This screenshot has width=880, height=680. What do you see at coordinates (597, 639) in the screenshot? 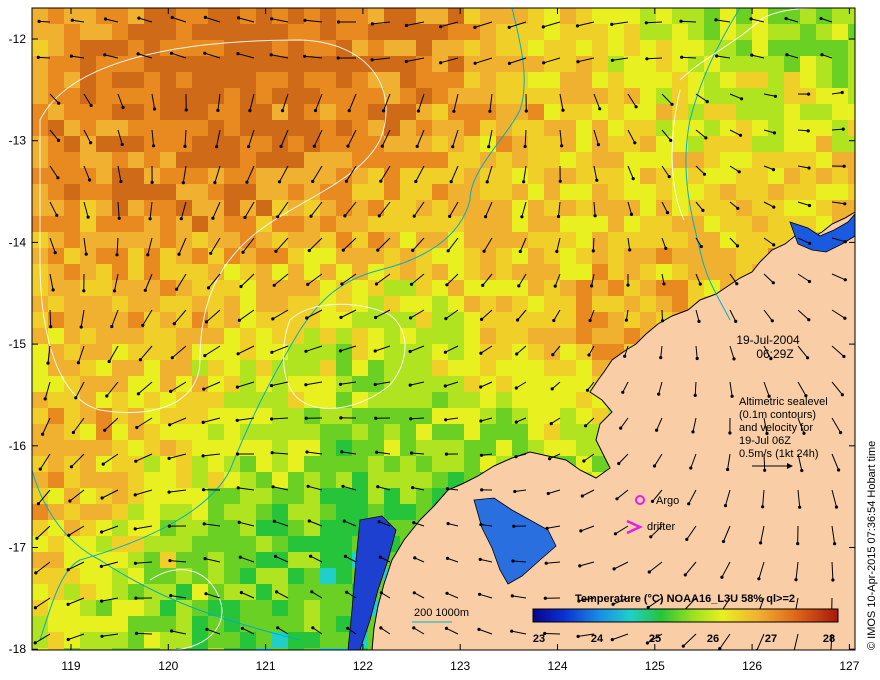
I see `colorbar-tick-label: 24` at bounding box center [597, 639].